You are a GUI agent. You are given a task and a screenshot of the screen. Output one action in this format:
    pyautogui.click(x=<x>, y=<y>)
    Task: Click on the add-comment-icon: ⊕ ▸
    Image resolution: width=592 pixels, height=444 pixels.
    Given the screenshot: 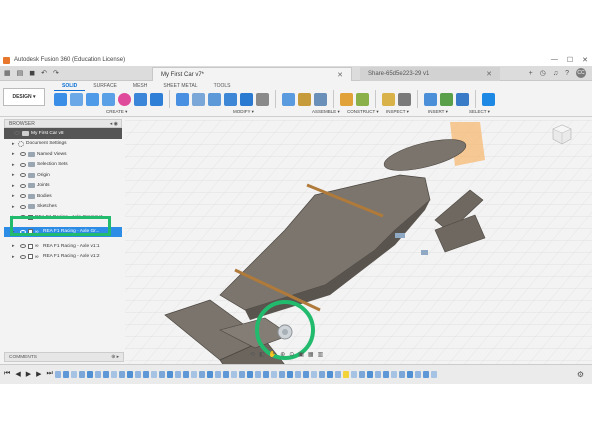 What is the action you would take?
    pyautogui.click(x=115, y=357)
    